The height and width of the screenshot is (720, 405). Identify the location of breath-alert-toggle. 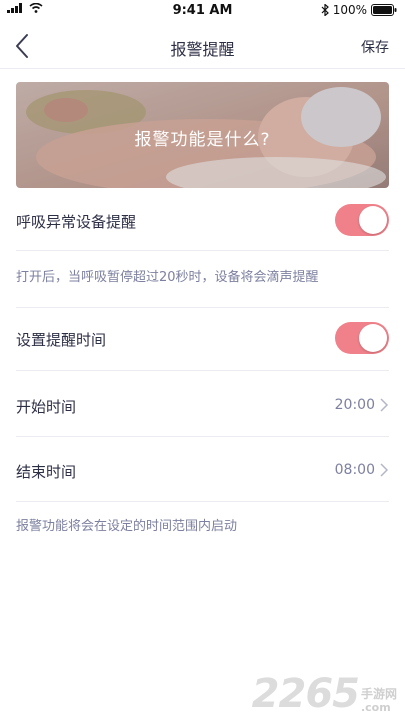
(362, 220).